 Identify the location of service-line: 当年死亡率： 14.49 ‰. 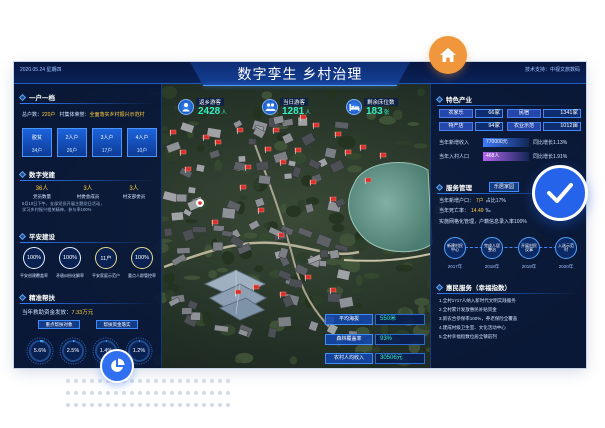
(465, 210).